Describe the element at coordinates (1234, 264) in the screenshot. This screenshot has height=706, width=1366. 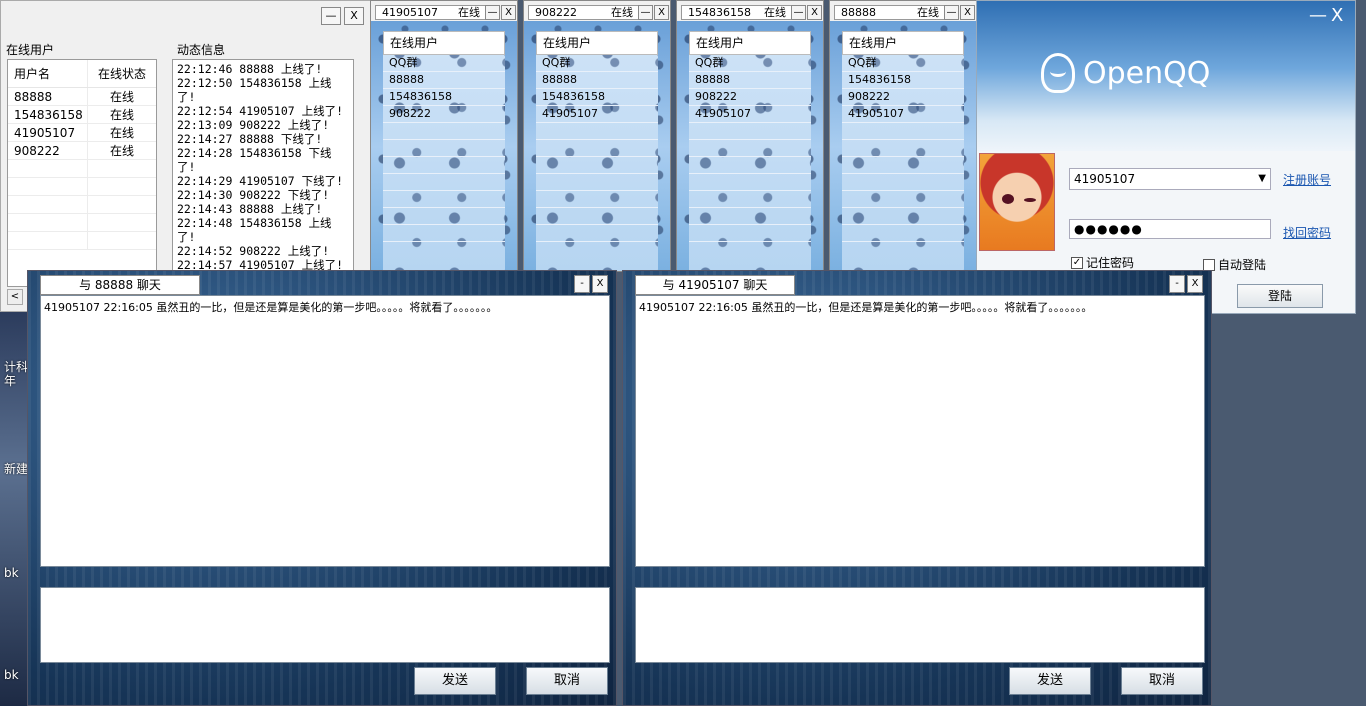
I see `auto-login-checkbox: 自动登陆` at that location.